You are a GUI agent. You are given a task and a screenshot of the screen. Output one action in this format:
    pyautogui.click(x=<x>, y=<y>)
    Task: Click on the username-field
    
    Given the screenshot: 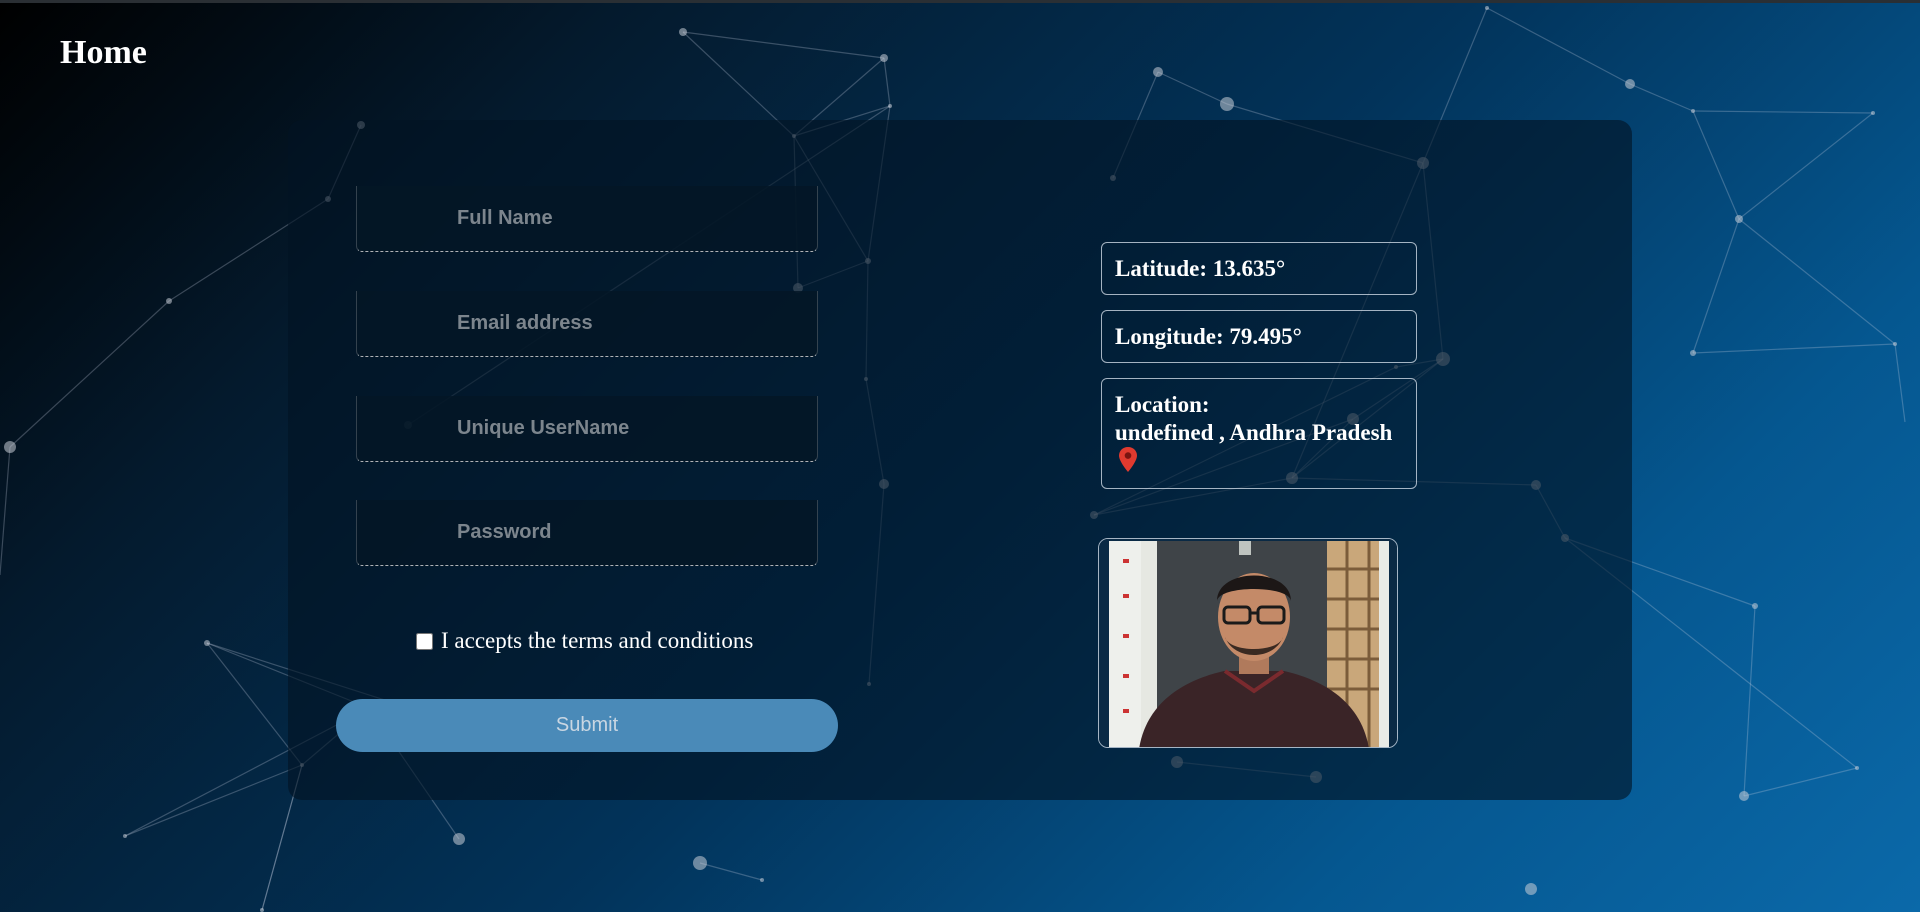 What is the action you would take?
    pyautogui.click(x=587, y=429)
    